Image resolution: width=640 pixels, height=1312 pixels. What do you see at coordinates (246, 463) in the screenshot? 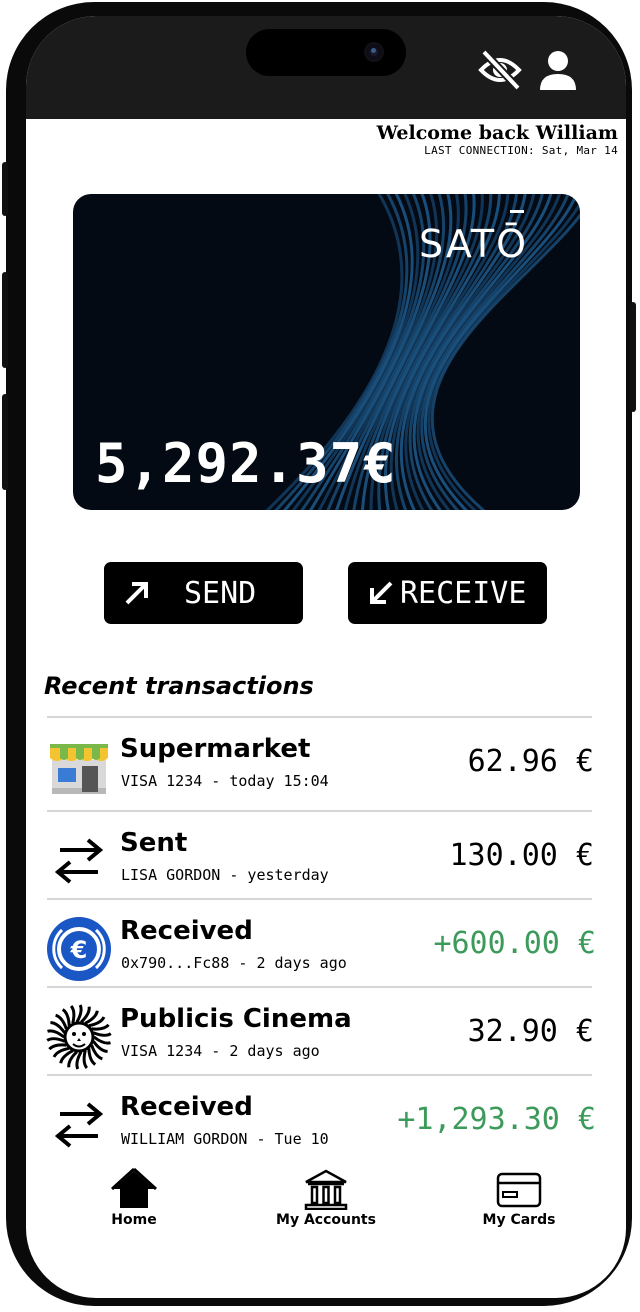
I see `balance-amount: 5,292.37€` at bounding box center [246, 463].